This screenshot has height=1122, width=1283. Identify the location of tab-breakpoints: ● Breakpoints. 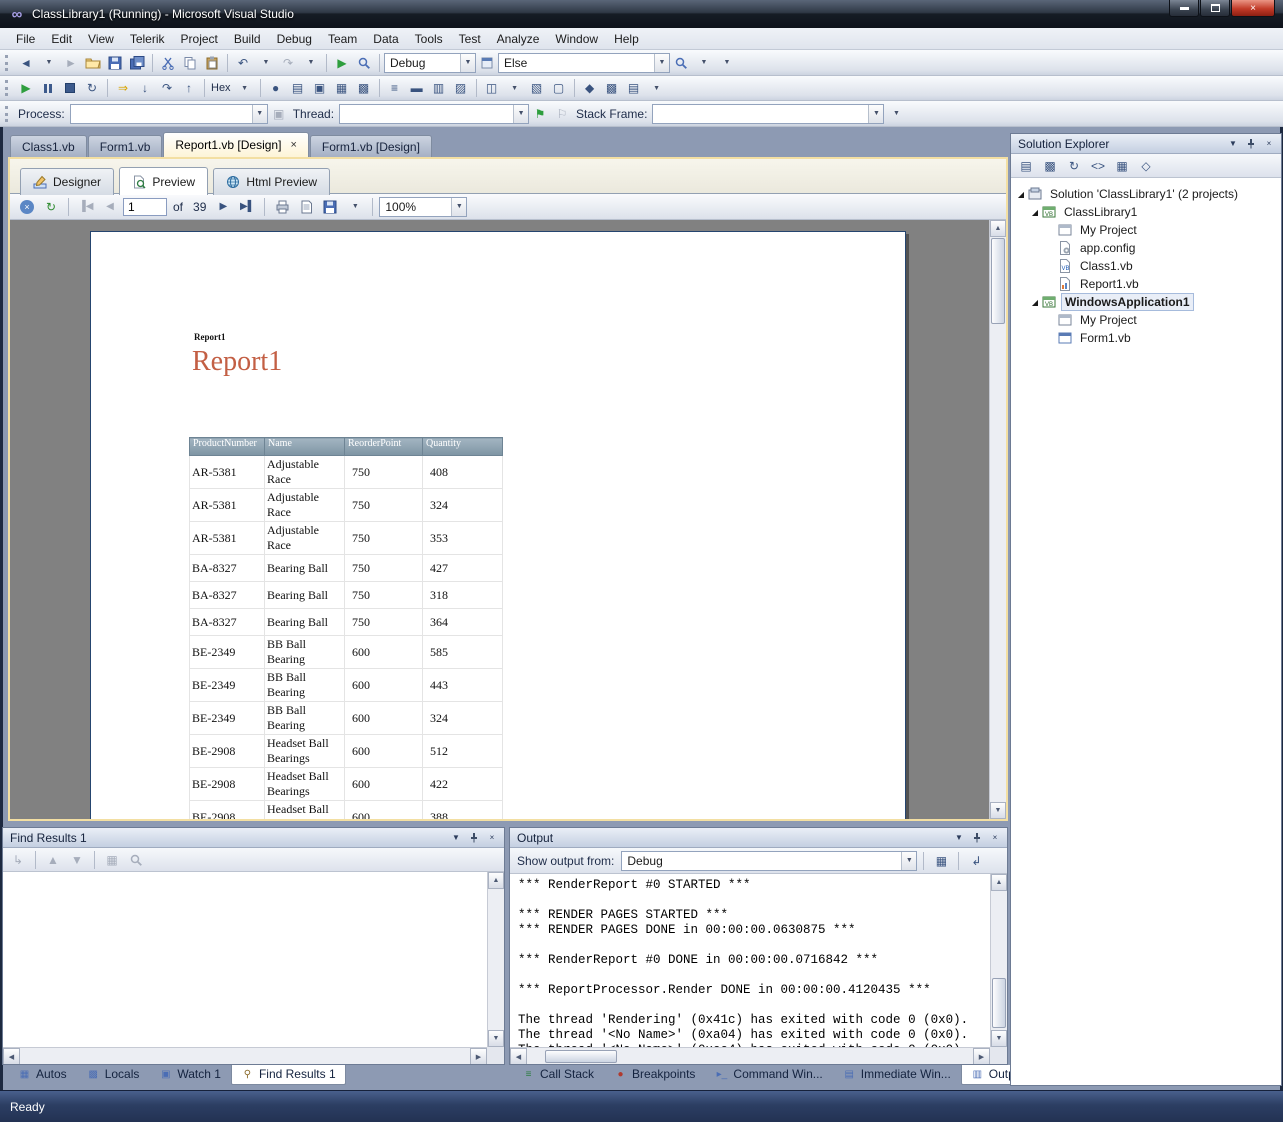
(654, 1075).